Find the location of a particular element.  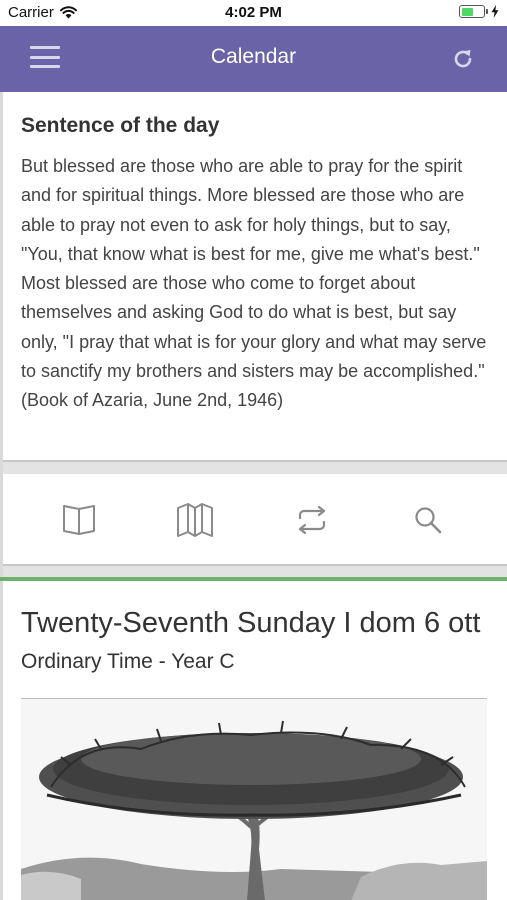

battery-level-fill is located at coordinates (467, 11).